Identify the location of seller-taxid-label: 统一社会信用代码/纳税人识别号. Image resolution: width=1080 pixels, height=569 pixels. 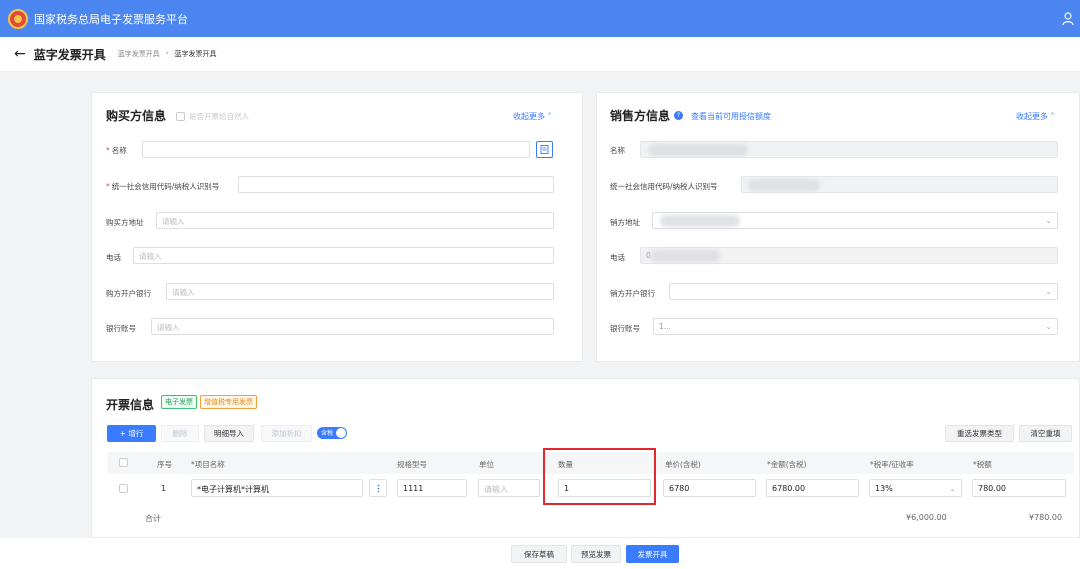
(664, 186).